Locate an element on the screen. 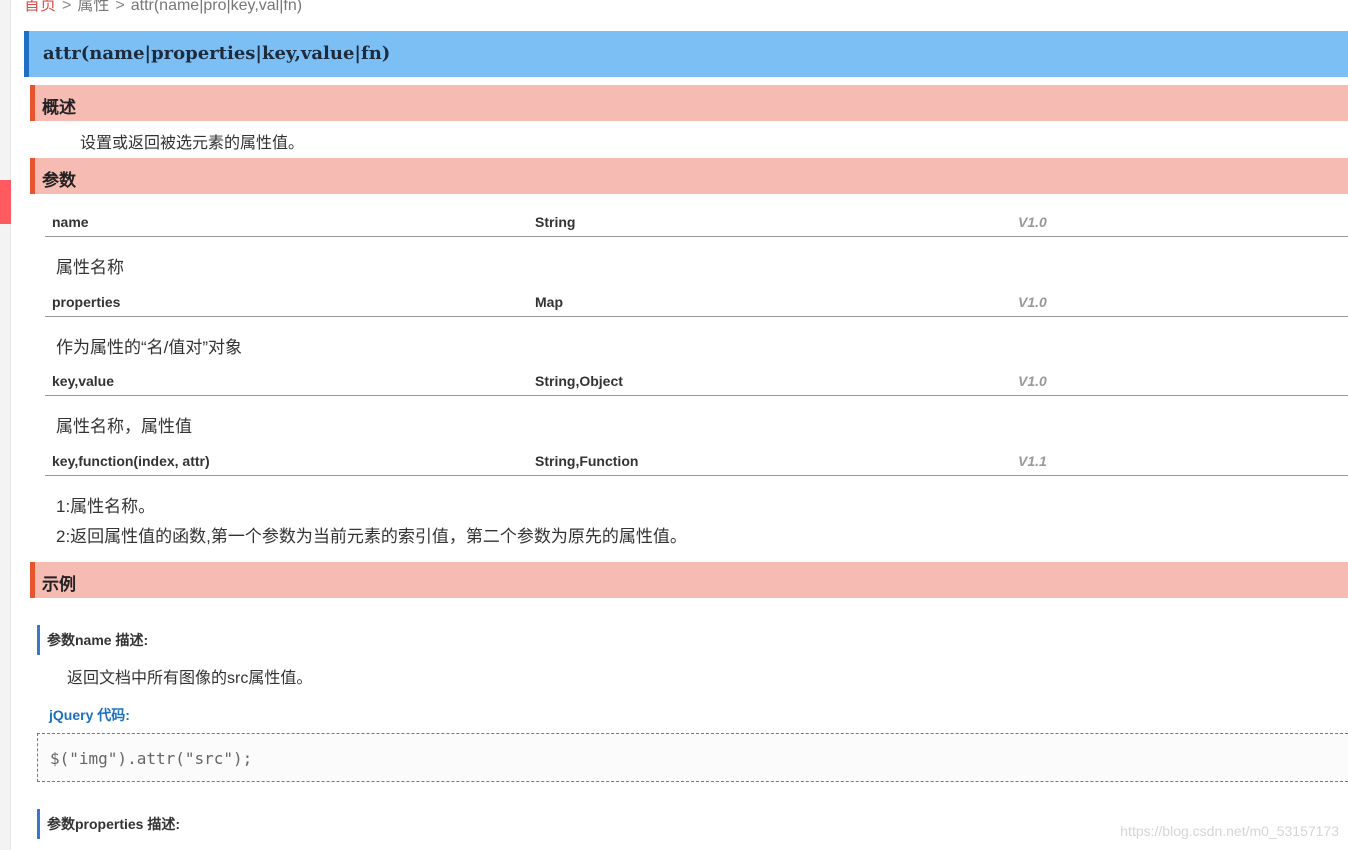 The image size is (1348, 850). param-name: key,function(index, attr) is located at coordinates (131, 461).